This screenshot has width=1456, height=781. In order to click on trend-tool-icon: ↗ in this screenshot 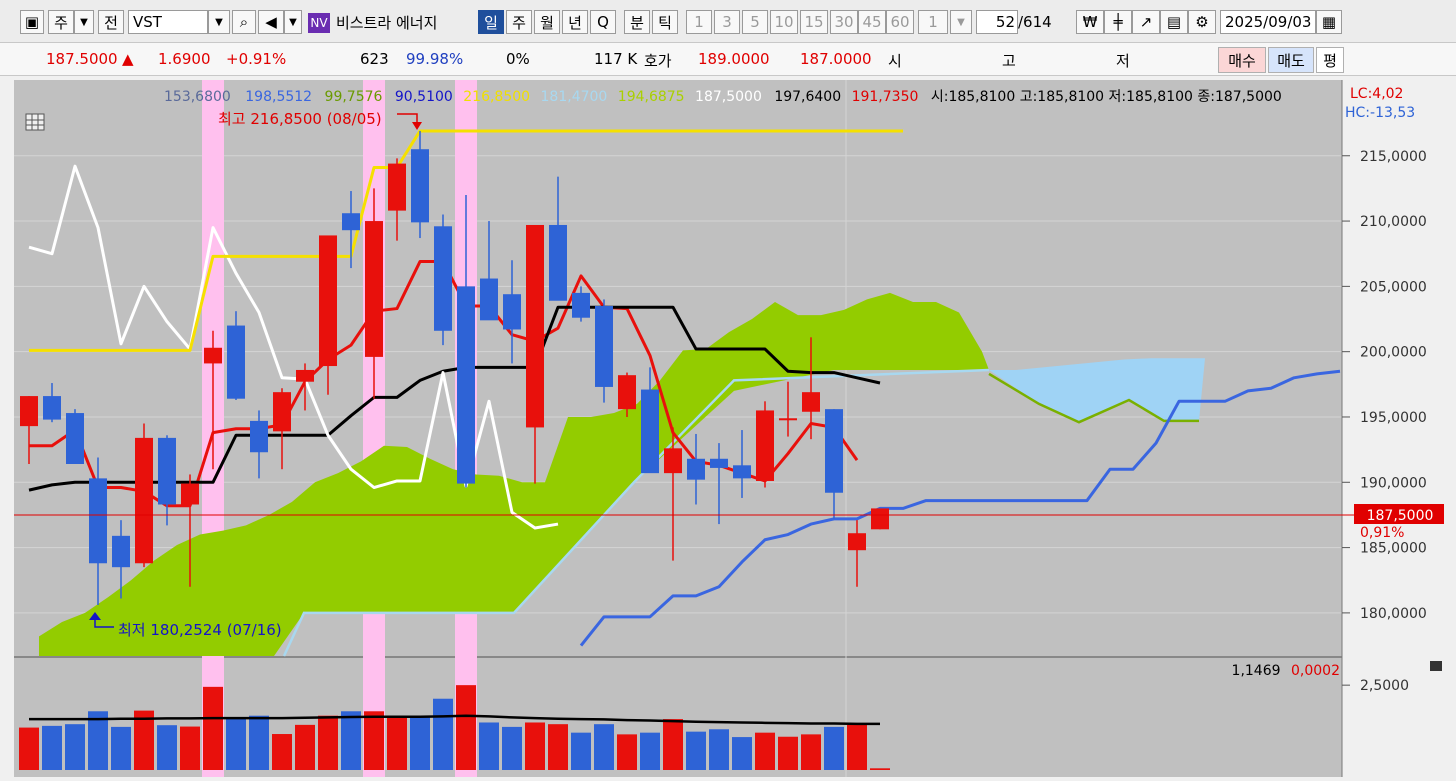, I will do `click(1146, 22)`.